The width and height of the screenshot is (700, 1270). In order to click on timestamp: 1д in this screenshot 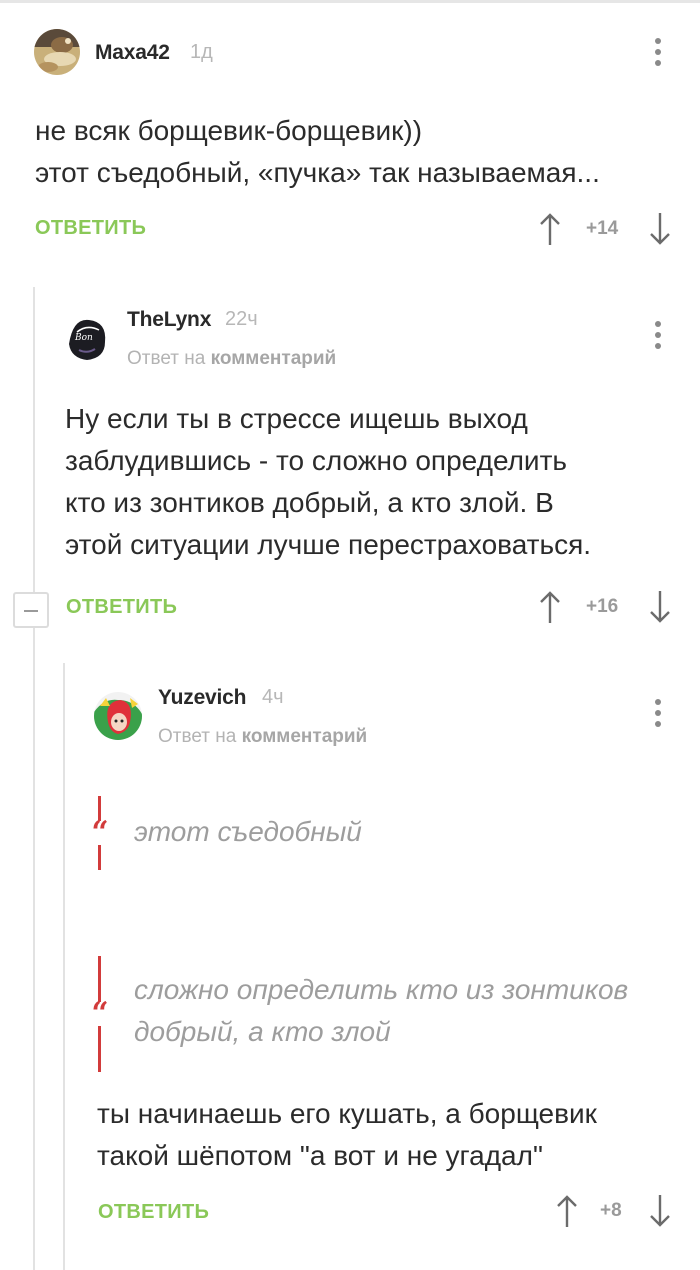, I will do `click(201, 52)`.